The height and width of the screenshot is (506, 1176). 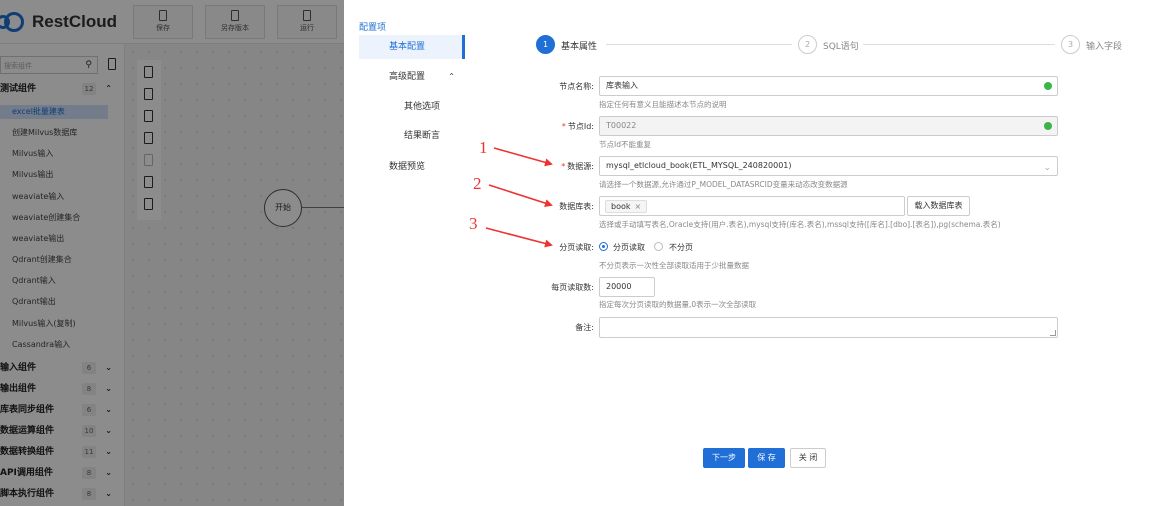 What do you see at coordinates (681, 247) in the screenshot?
I see `paging-option-nopaging: 不分页` at bounding box center [681, 247].